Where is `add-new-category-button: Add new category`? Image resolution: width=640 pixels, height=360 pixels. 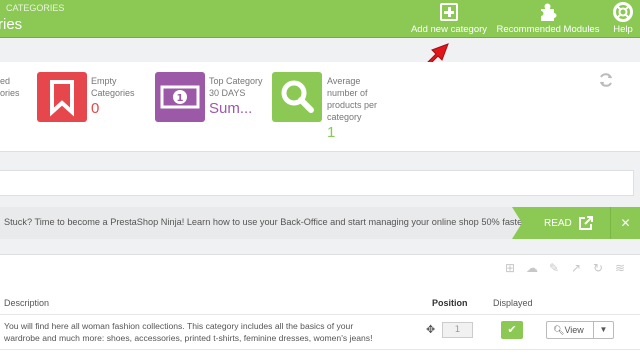
add-new-category-button: Add new category is located at coordinates (449, 19).